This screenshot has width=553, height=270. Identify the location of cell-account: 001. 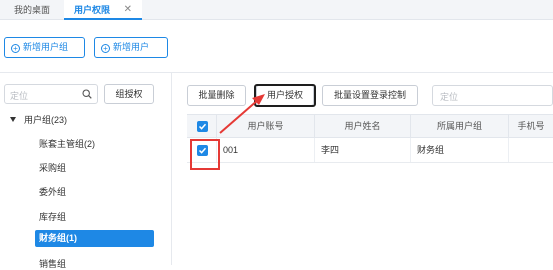
(266, 150).